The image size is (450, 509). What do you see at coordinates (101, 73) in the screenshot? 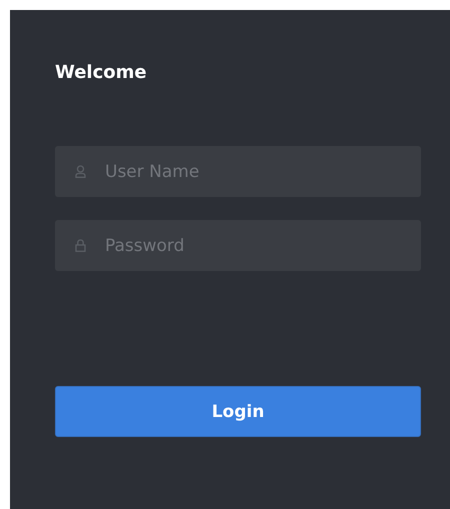
I see `welcome-title: Welcome` at bounding box center [101, 73].